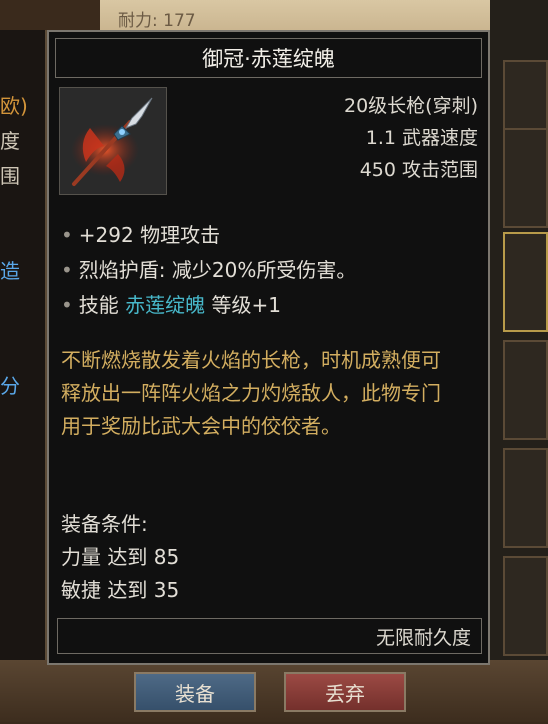 This screenshot has width=548, height=724. Describe the element at coordinates (345, 692) in the screenshot. I see `drop-button: 丢弃` at that location.